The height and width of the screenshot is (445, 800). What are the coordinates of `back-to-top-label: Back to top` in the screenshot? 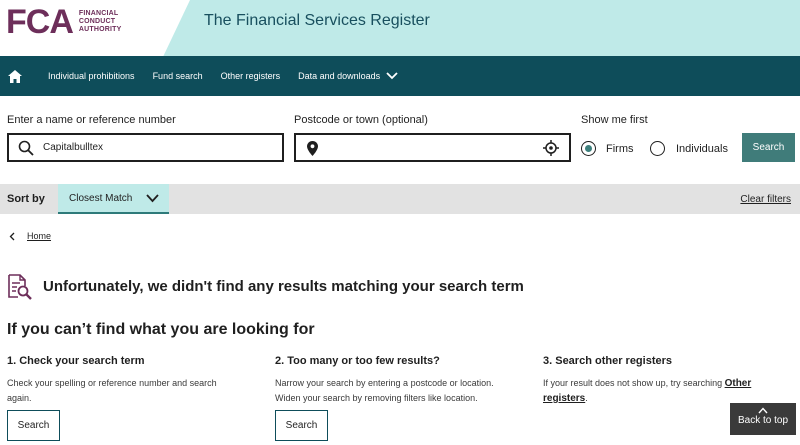 It's located at (763, 420).